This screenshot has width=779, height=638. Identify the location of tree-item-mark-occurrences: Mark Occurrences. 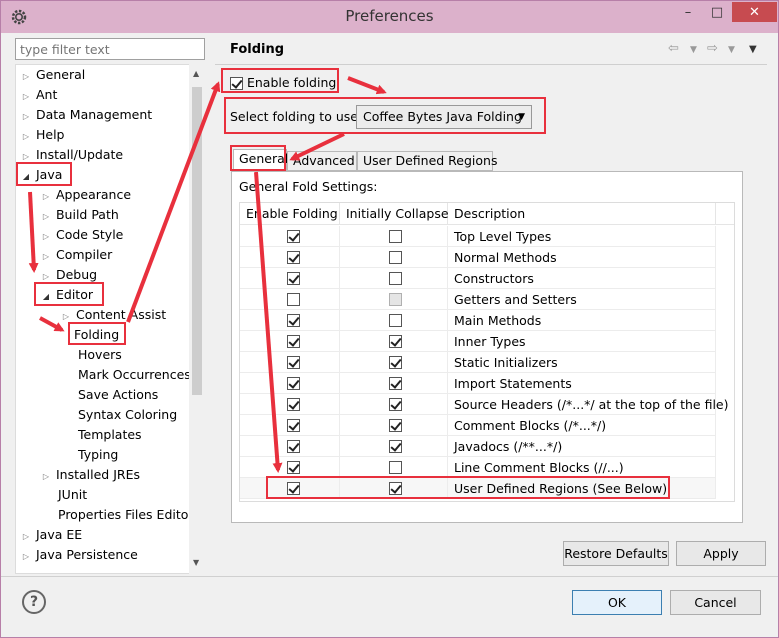
(134, 375).